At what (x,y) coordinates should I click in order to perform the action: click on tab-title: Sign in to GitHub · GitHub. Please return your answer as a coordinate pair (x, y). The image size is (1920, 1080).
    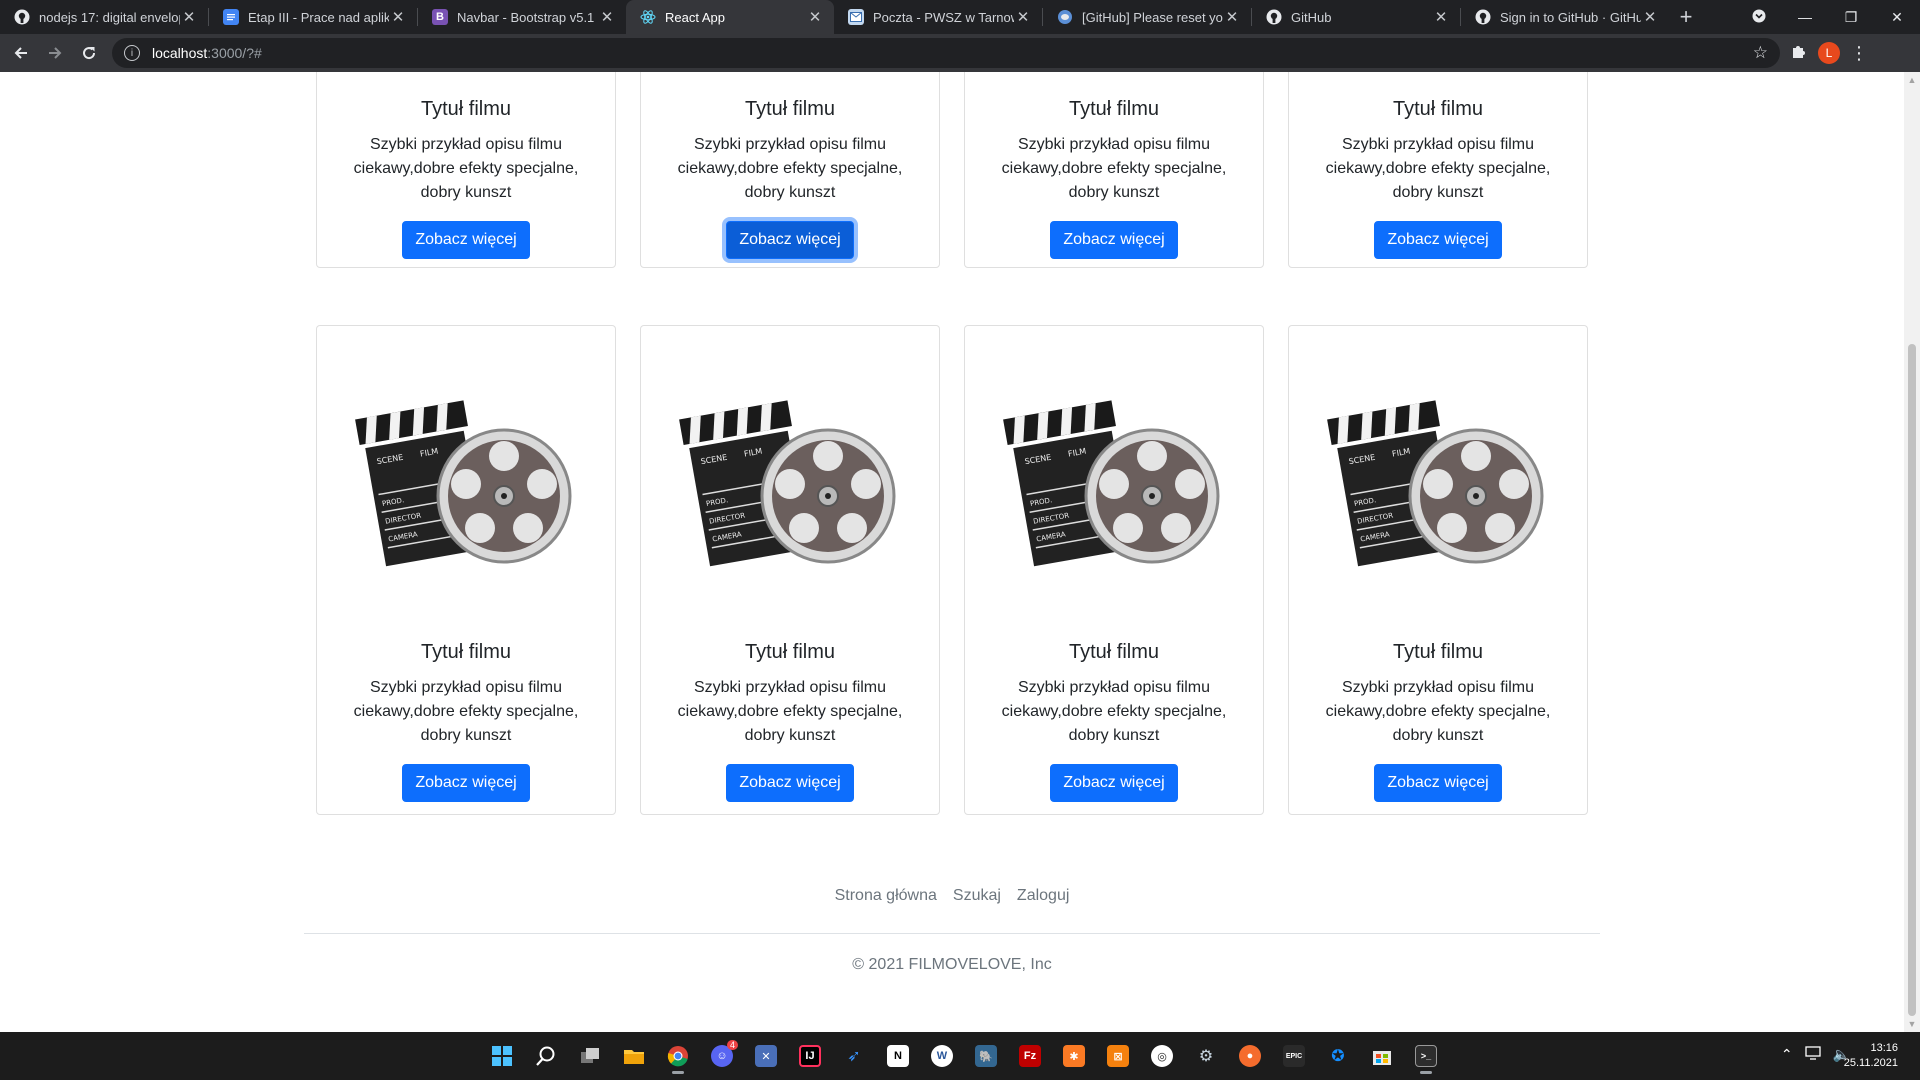
    Looking at the image, I should click on (1570, 17).